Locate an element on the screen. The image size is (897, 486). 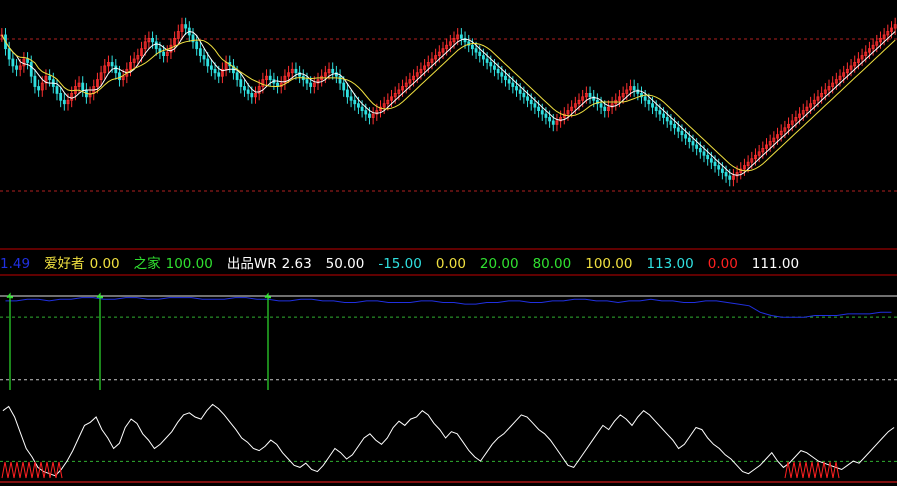
legend-value: 113.00 is located at coordinates (670, 264).